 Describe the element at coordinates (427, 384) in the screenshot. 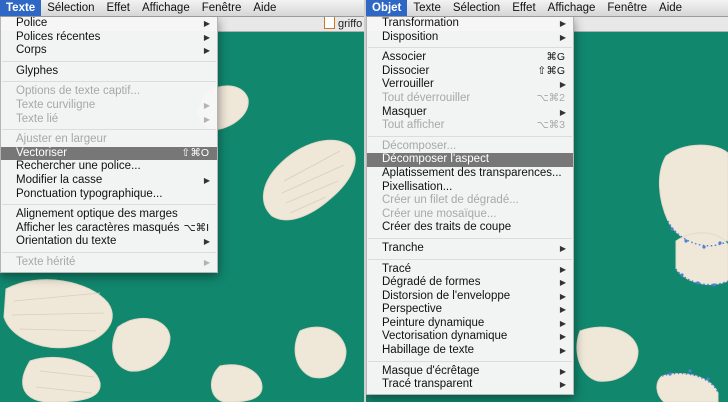

I see `menu-item-label: Tracé transparent` at that location.